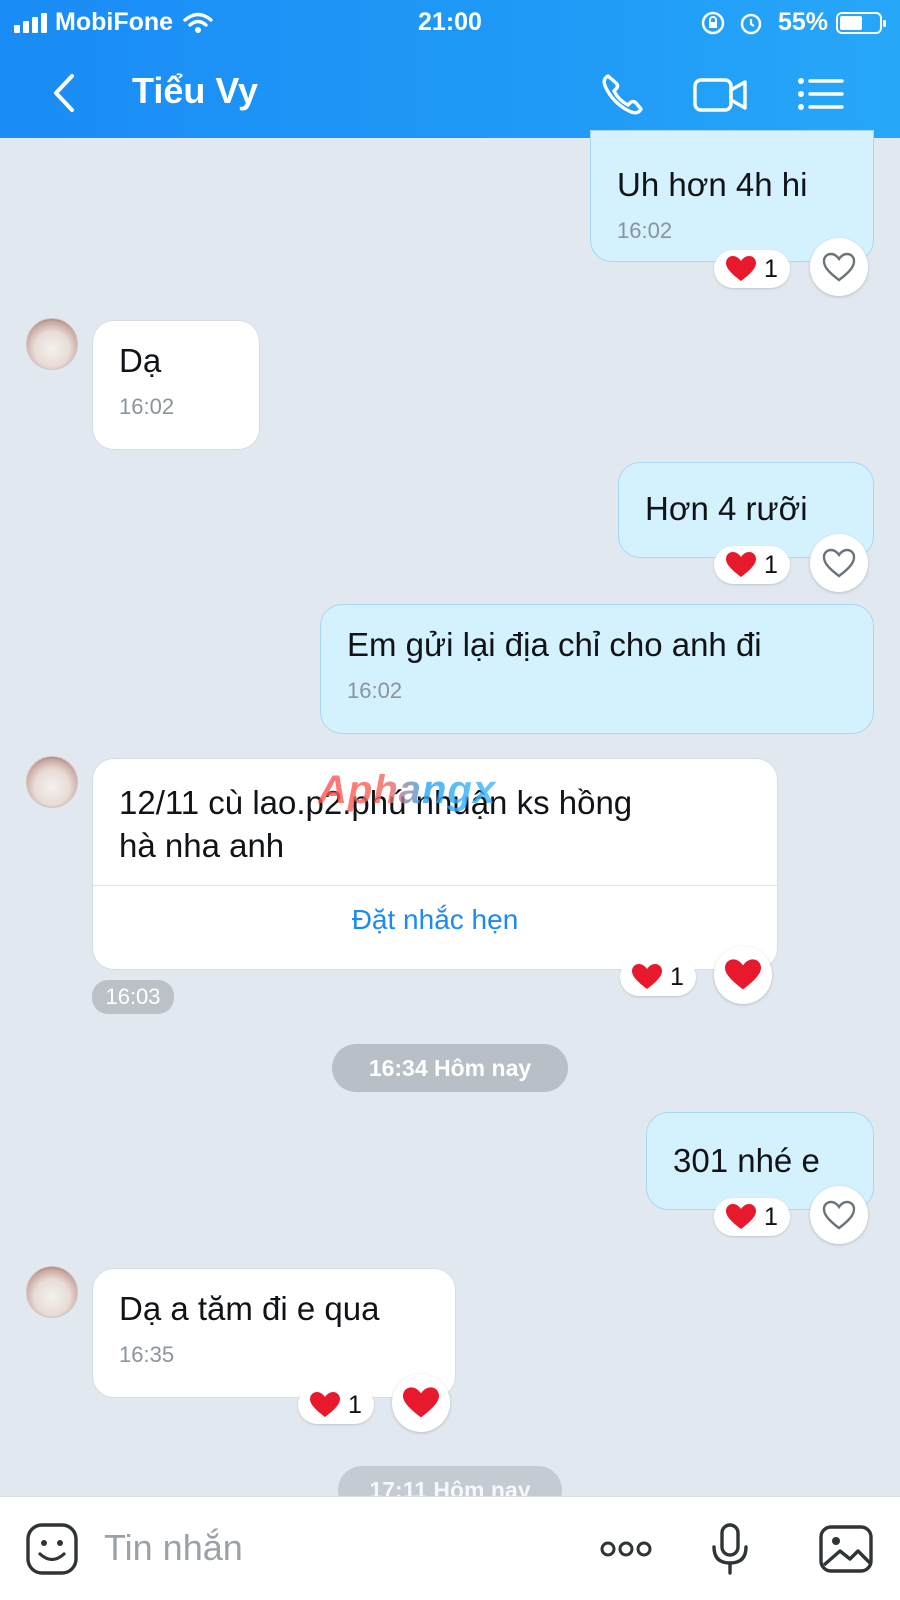 This screenshot has height=1600, width=900. I want to click on battery-percent: 55%, so click(802, 22).